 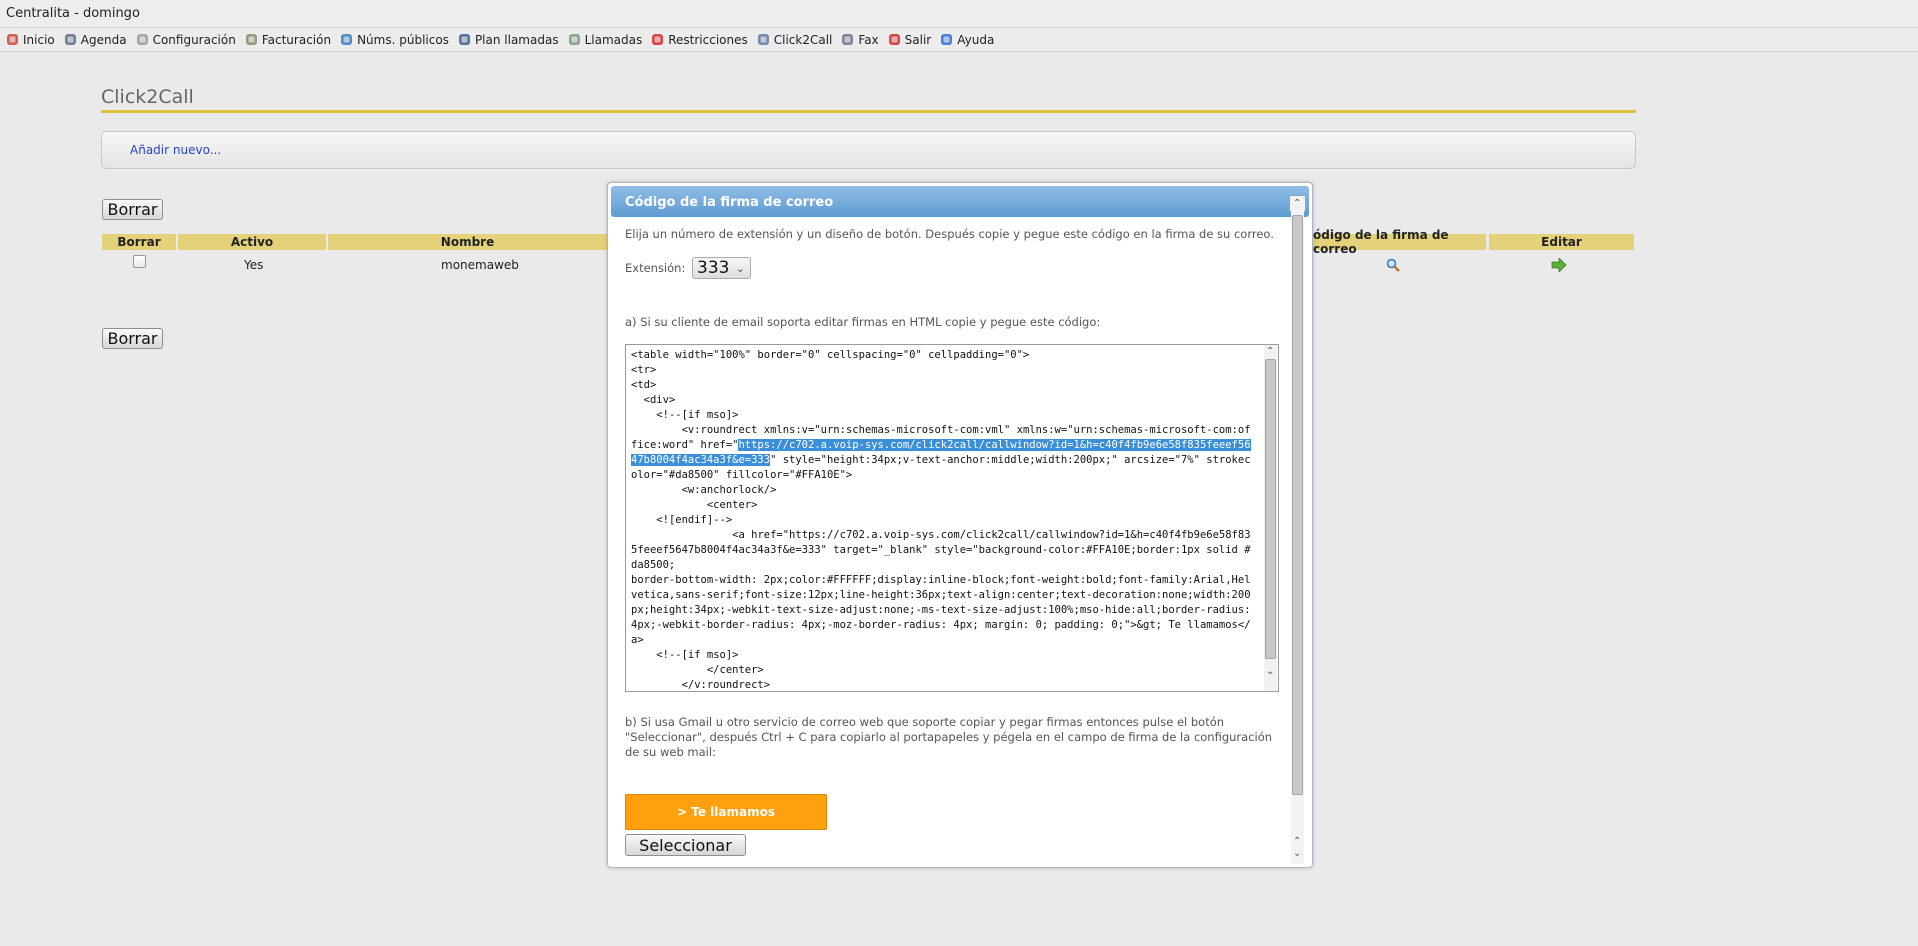 I want to click on menu-item-label: Salir, so click(x=918, y=39).